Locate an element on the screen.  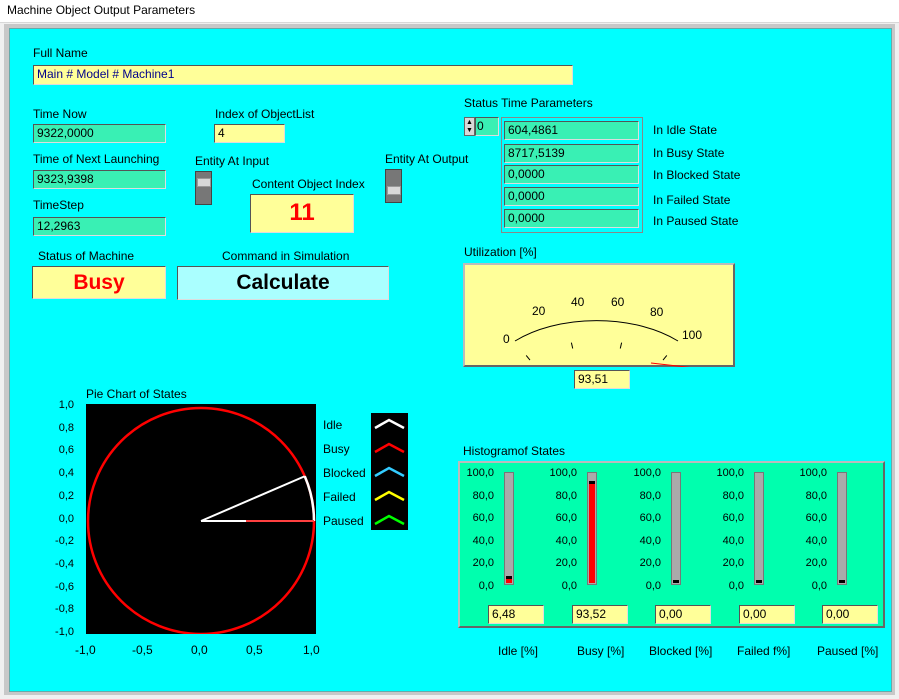
utilization-gauge-svg: 0 20 40 60 80 100 is located at coordinates (602, 331).